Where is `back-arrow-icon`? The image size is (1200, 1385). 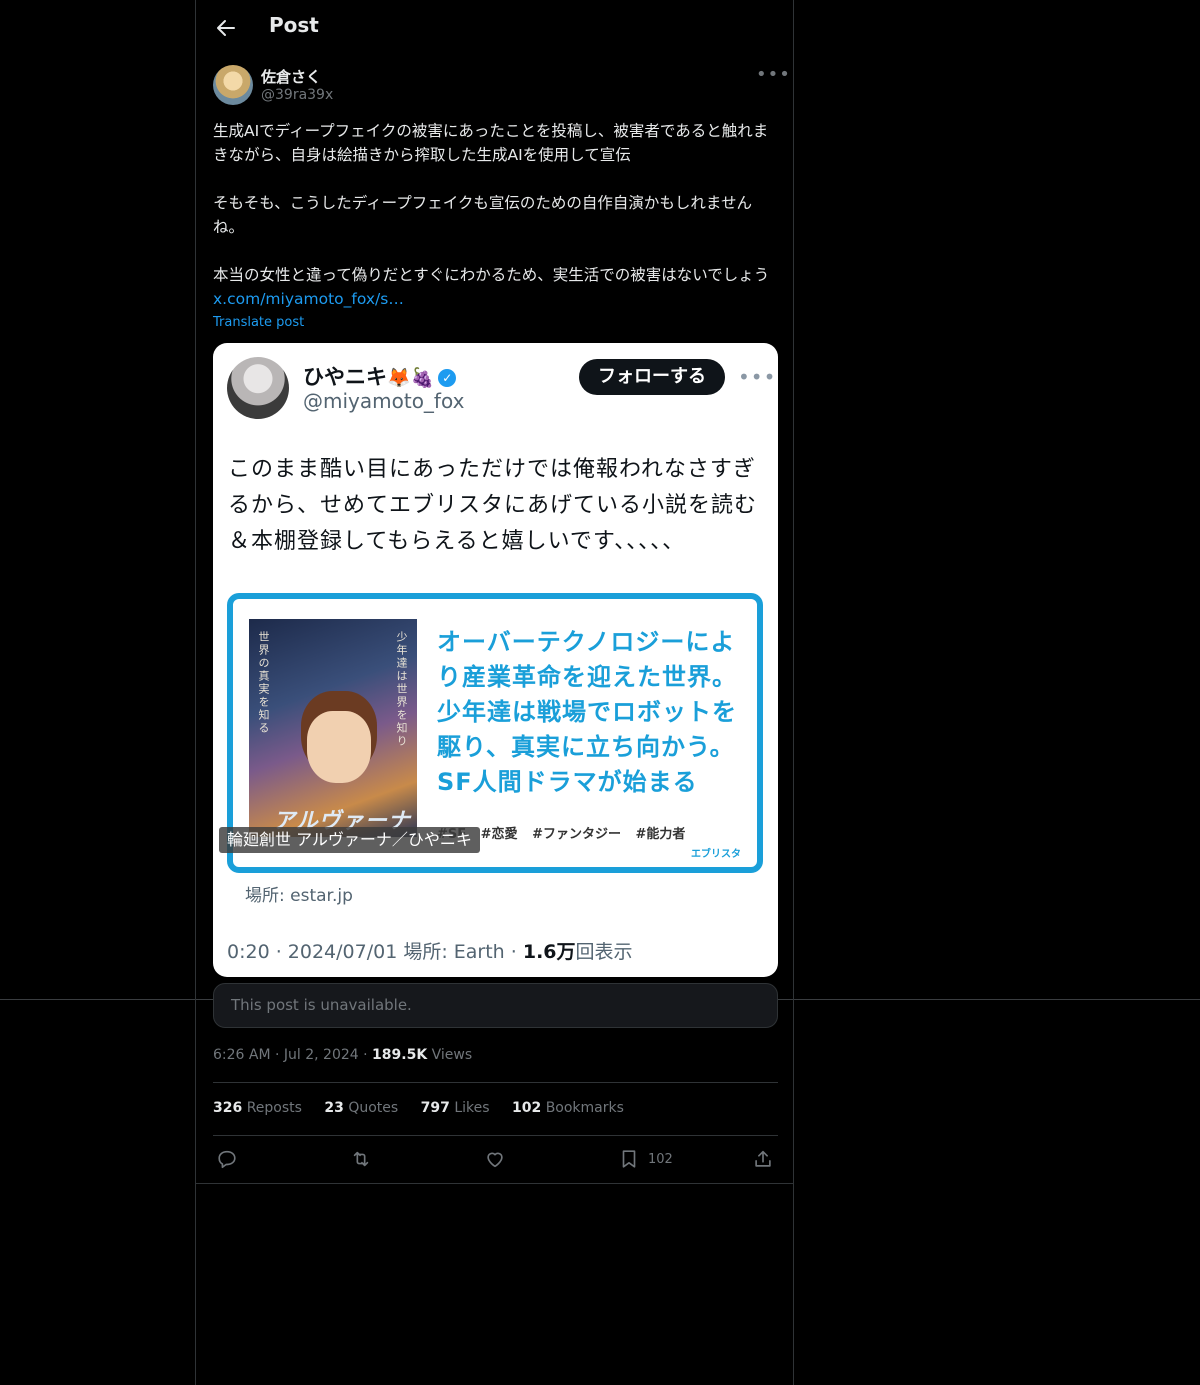 back-arrow-icon is located at coordinates (226, 28).